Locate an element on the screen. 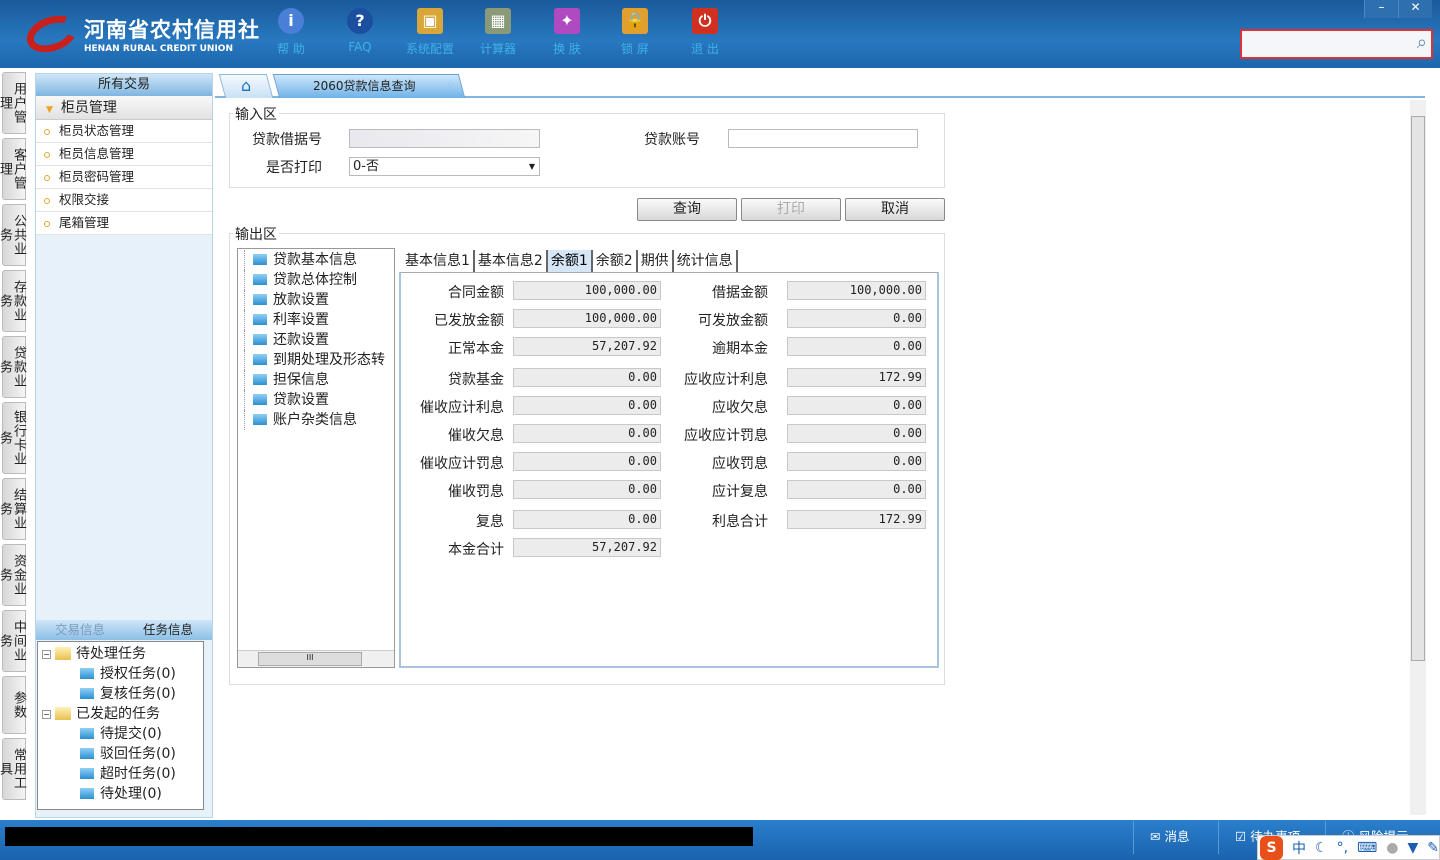 The image size is (1440, 860). output-tab-4: 期供 is located at coordinates (656, 261).